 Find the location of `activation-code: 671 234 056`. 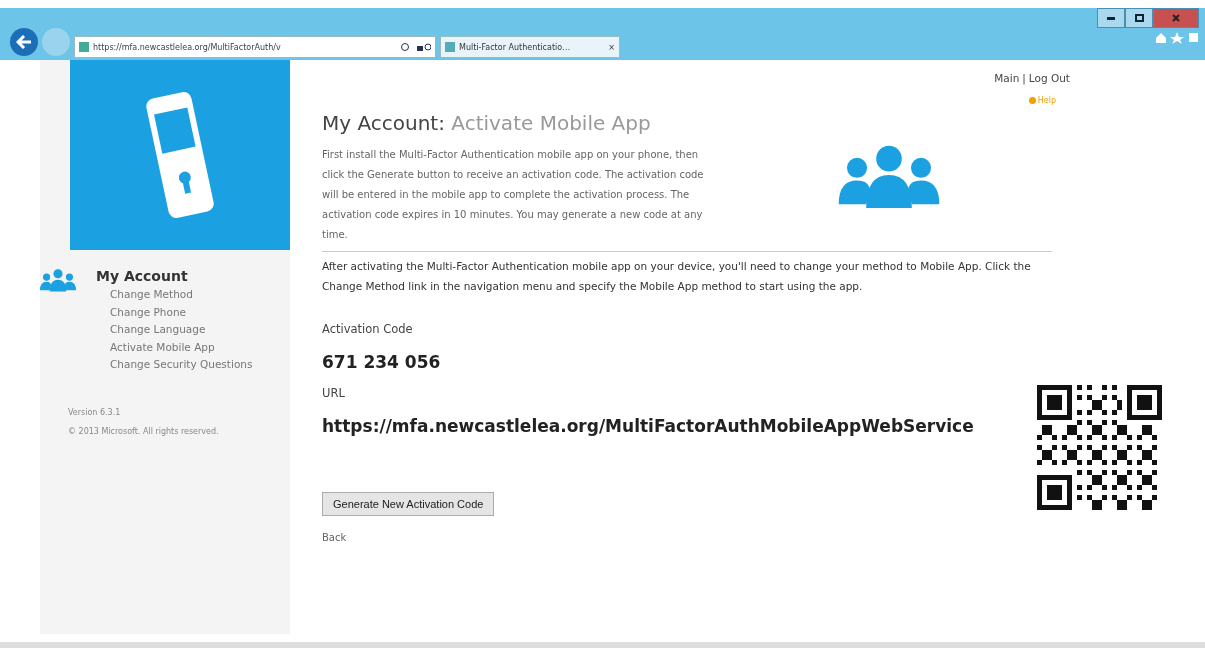

activation-code: 671 234 056 is located at coordinates (382, 362).